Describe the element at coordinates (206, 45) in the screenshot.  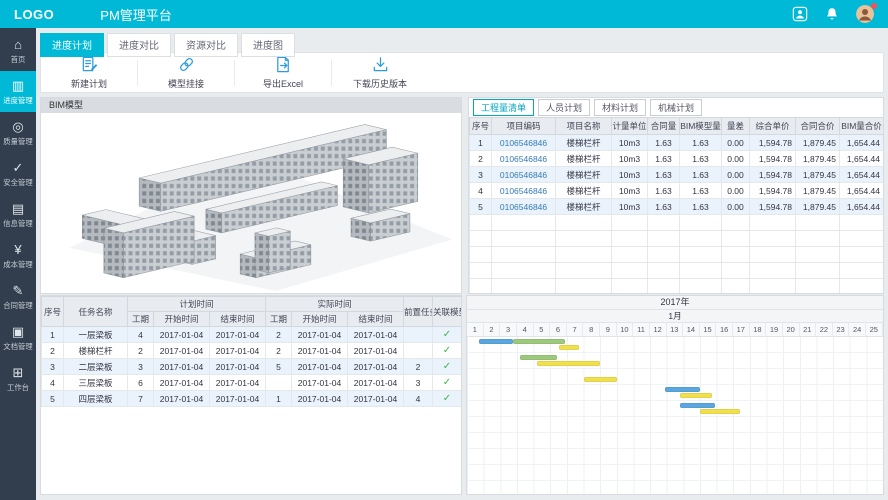
I see `tab-2: 资源对比` at that location.